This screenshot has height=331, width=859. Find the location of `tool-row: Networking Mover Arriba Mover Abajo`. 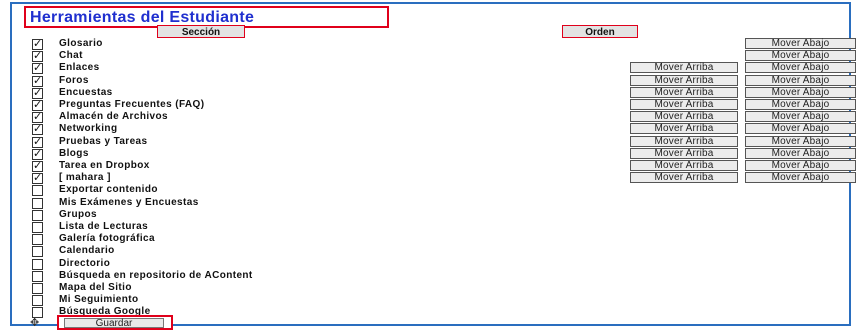

tool-row: Networking Mover Arriba Mover Abajo is located at coordinates (444, 129).